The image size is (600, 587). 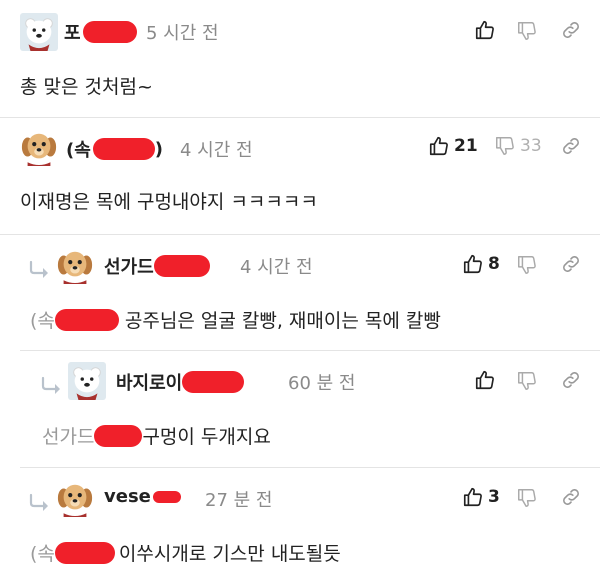 I want to click on comment-text-row: (속 이쑤시개로 기스만 내도될듯, so click(x=185, y=552).